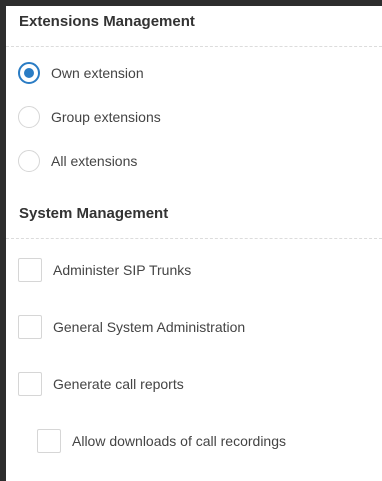  What do you see at coordinates (97, 73) in the screenshot?
I see `radio-label-own-extension: Own extension` at bounding box center [97, 73].